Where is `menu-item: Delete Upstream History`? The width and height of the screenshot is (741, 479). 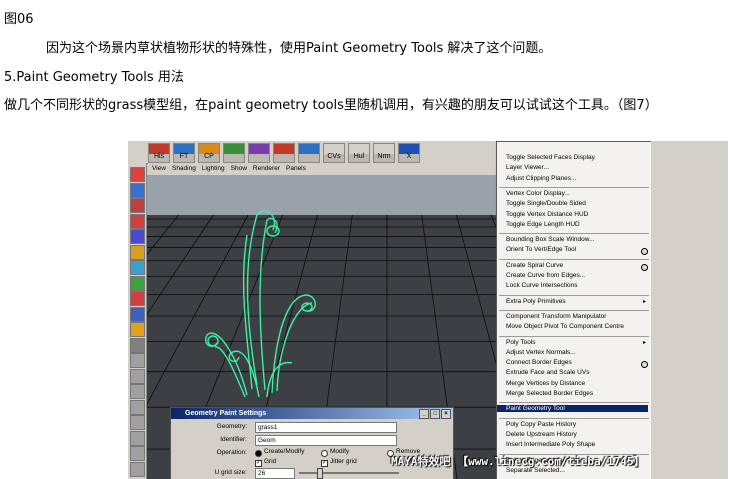 menu-item: Delete Upstream History is located at coordinates (541, 434).